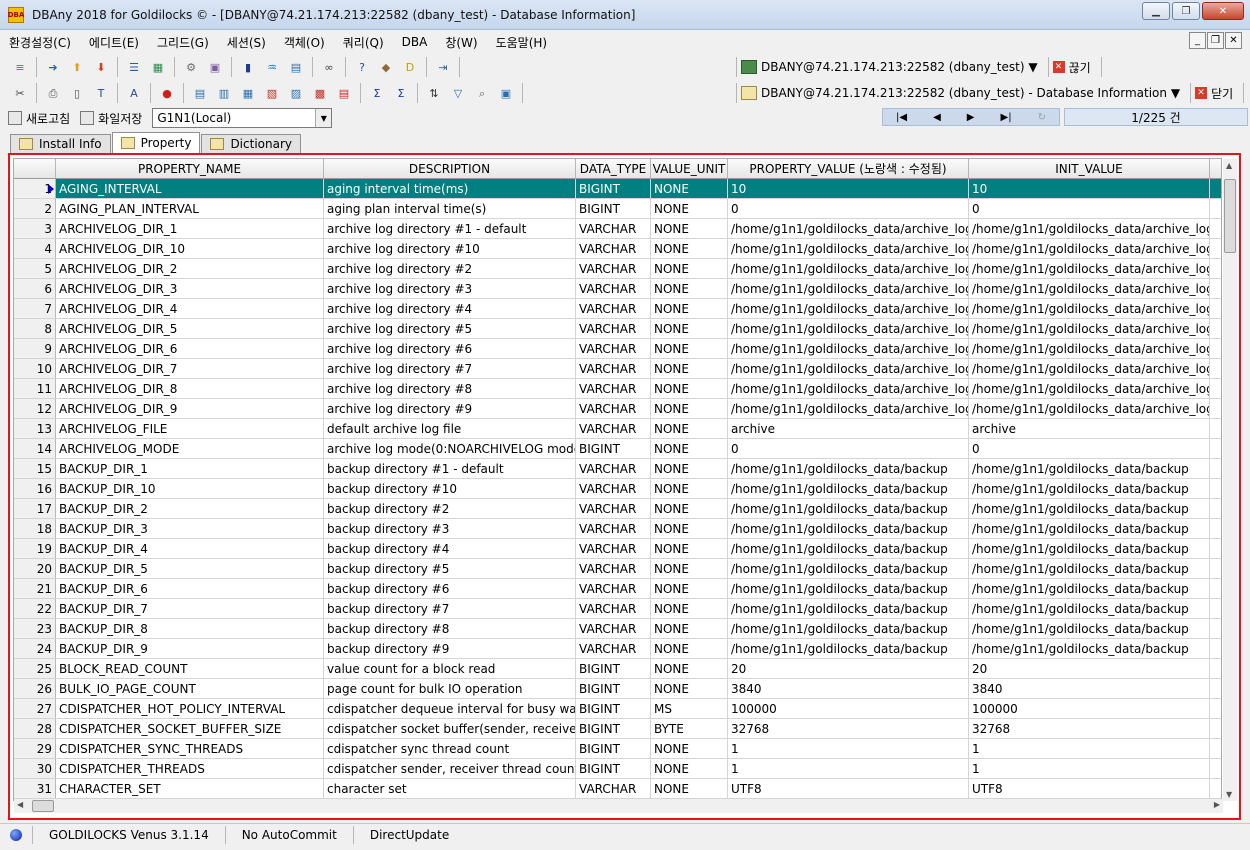 This screenshot has height=850, width=1250. Describe the element at coordinates (1215, 40) in the screenshot. I see `mdi-restore-button: ❐` at that location.